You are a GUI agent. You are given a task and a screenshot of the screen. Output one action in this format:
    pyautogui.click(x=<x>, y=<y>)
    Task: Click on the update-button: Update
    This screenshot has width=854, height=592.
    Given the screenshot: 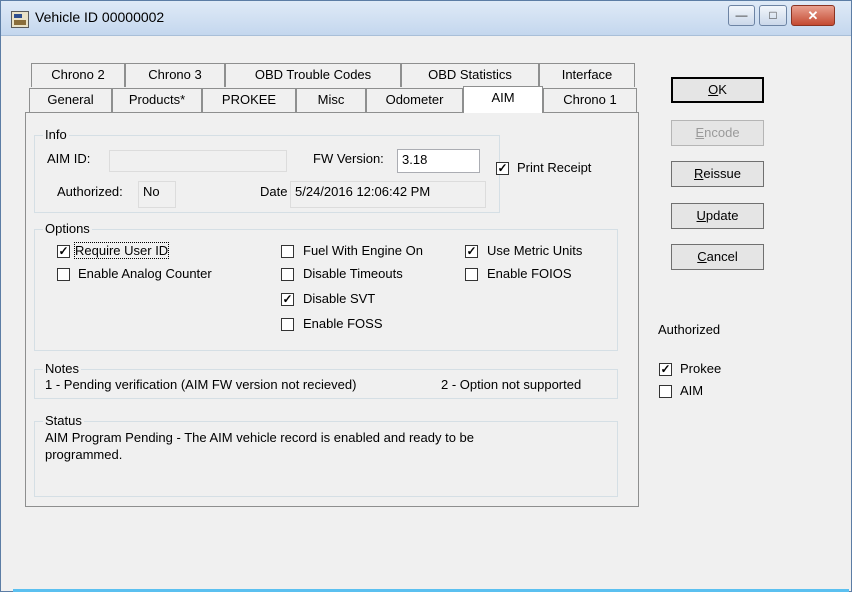 What is the action you would take?
    pyautogui.click(x=717, y=216)
    